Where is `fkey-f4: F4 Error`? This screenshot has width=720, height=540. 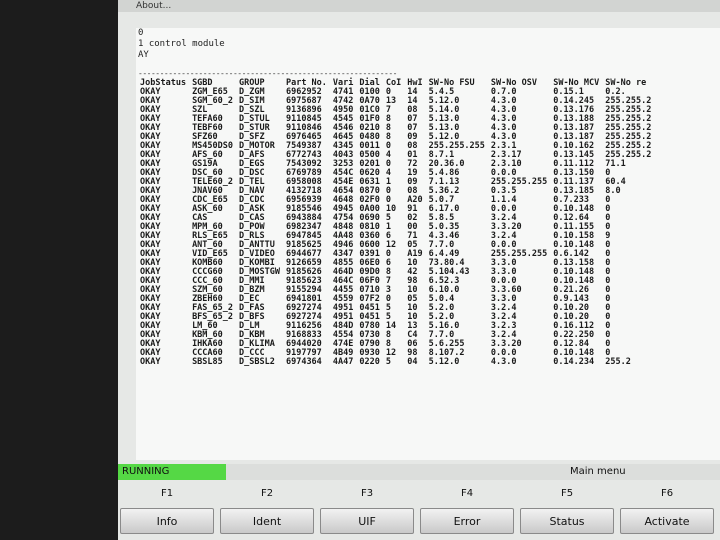
fkey-f4: F4 Error is located at coordinates (467, 513).